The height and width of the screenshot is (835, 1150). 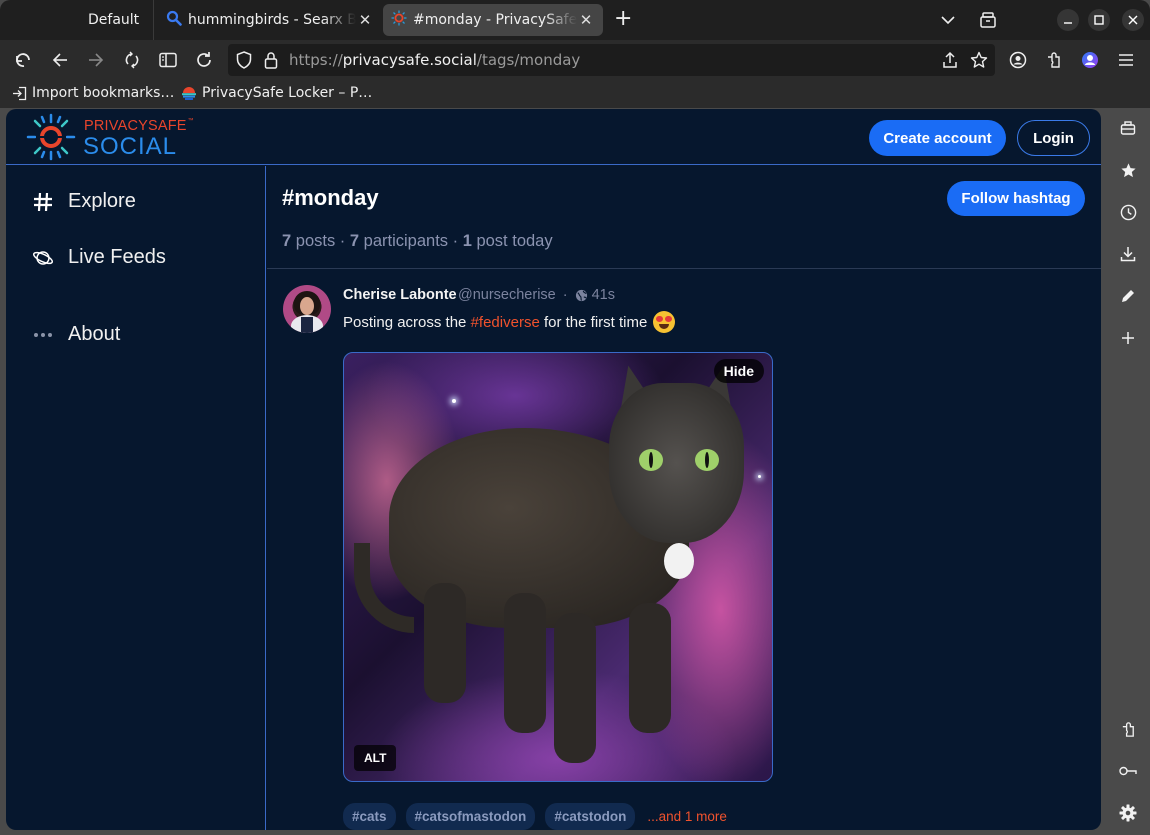 I want to click on extensions-icon, so click(x=1054, y=60).